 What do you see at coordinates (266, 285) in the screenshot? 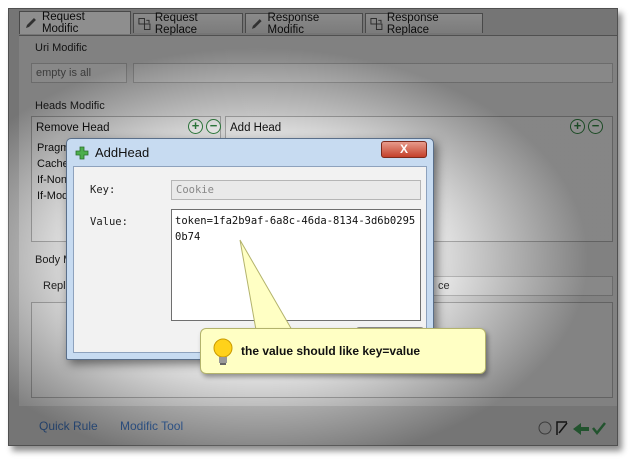
I see `callout-pointer` at bounding box center [266, 285].